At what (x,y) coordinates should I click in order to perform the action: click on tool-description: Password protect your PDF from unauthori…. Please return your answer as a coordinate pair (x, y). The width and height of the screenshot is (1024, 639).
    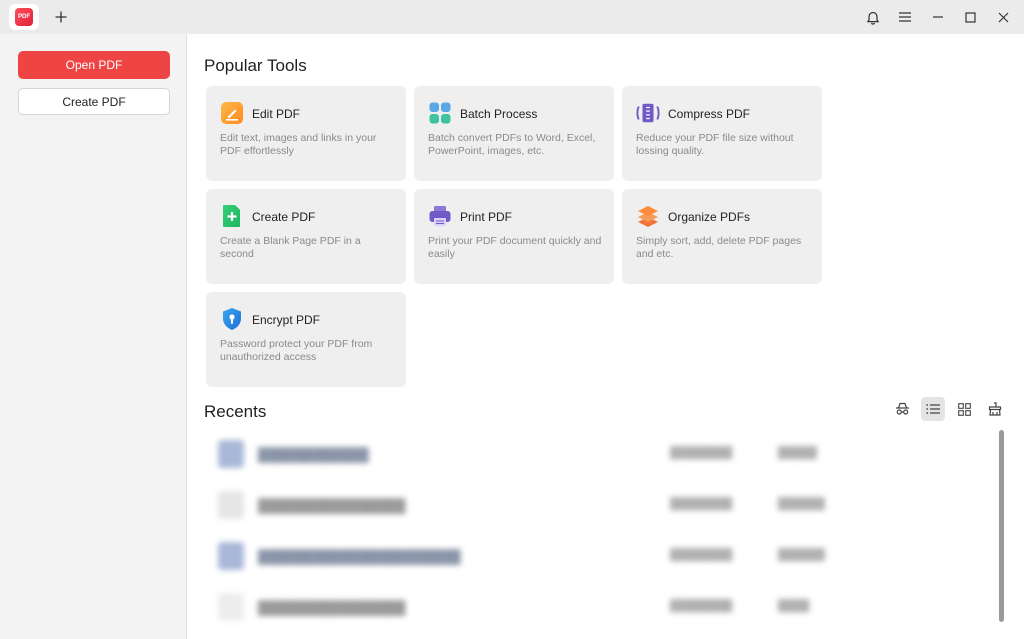
    Looking at the image, I should click on (296, 350).